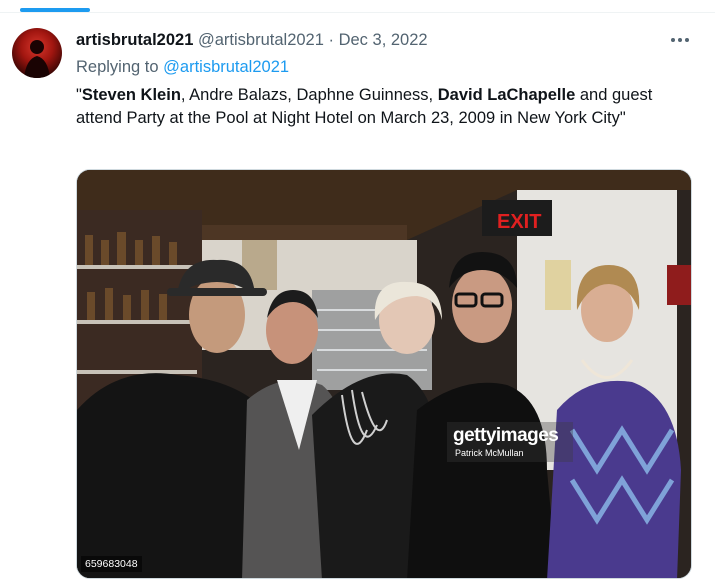 The width and height of the screenshot is (715, 585). Describe the element at coordinates (680, 40) in the screenshot. I see `more-options-icon` at that location.